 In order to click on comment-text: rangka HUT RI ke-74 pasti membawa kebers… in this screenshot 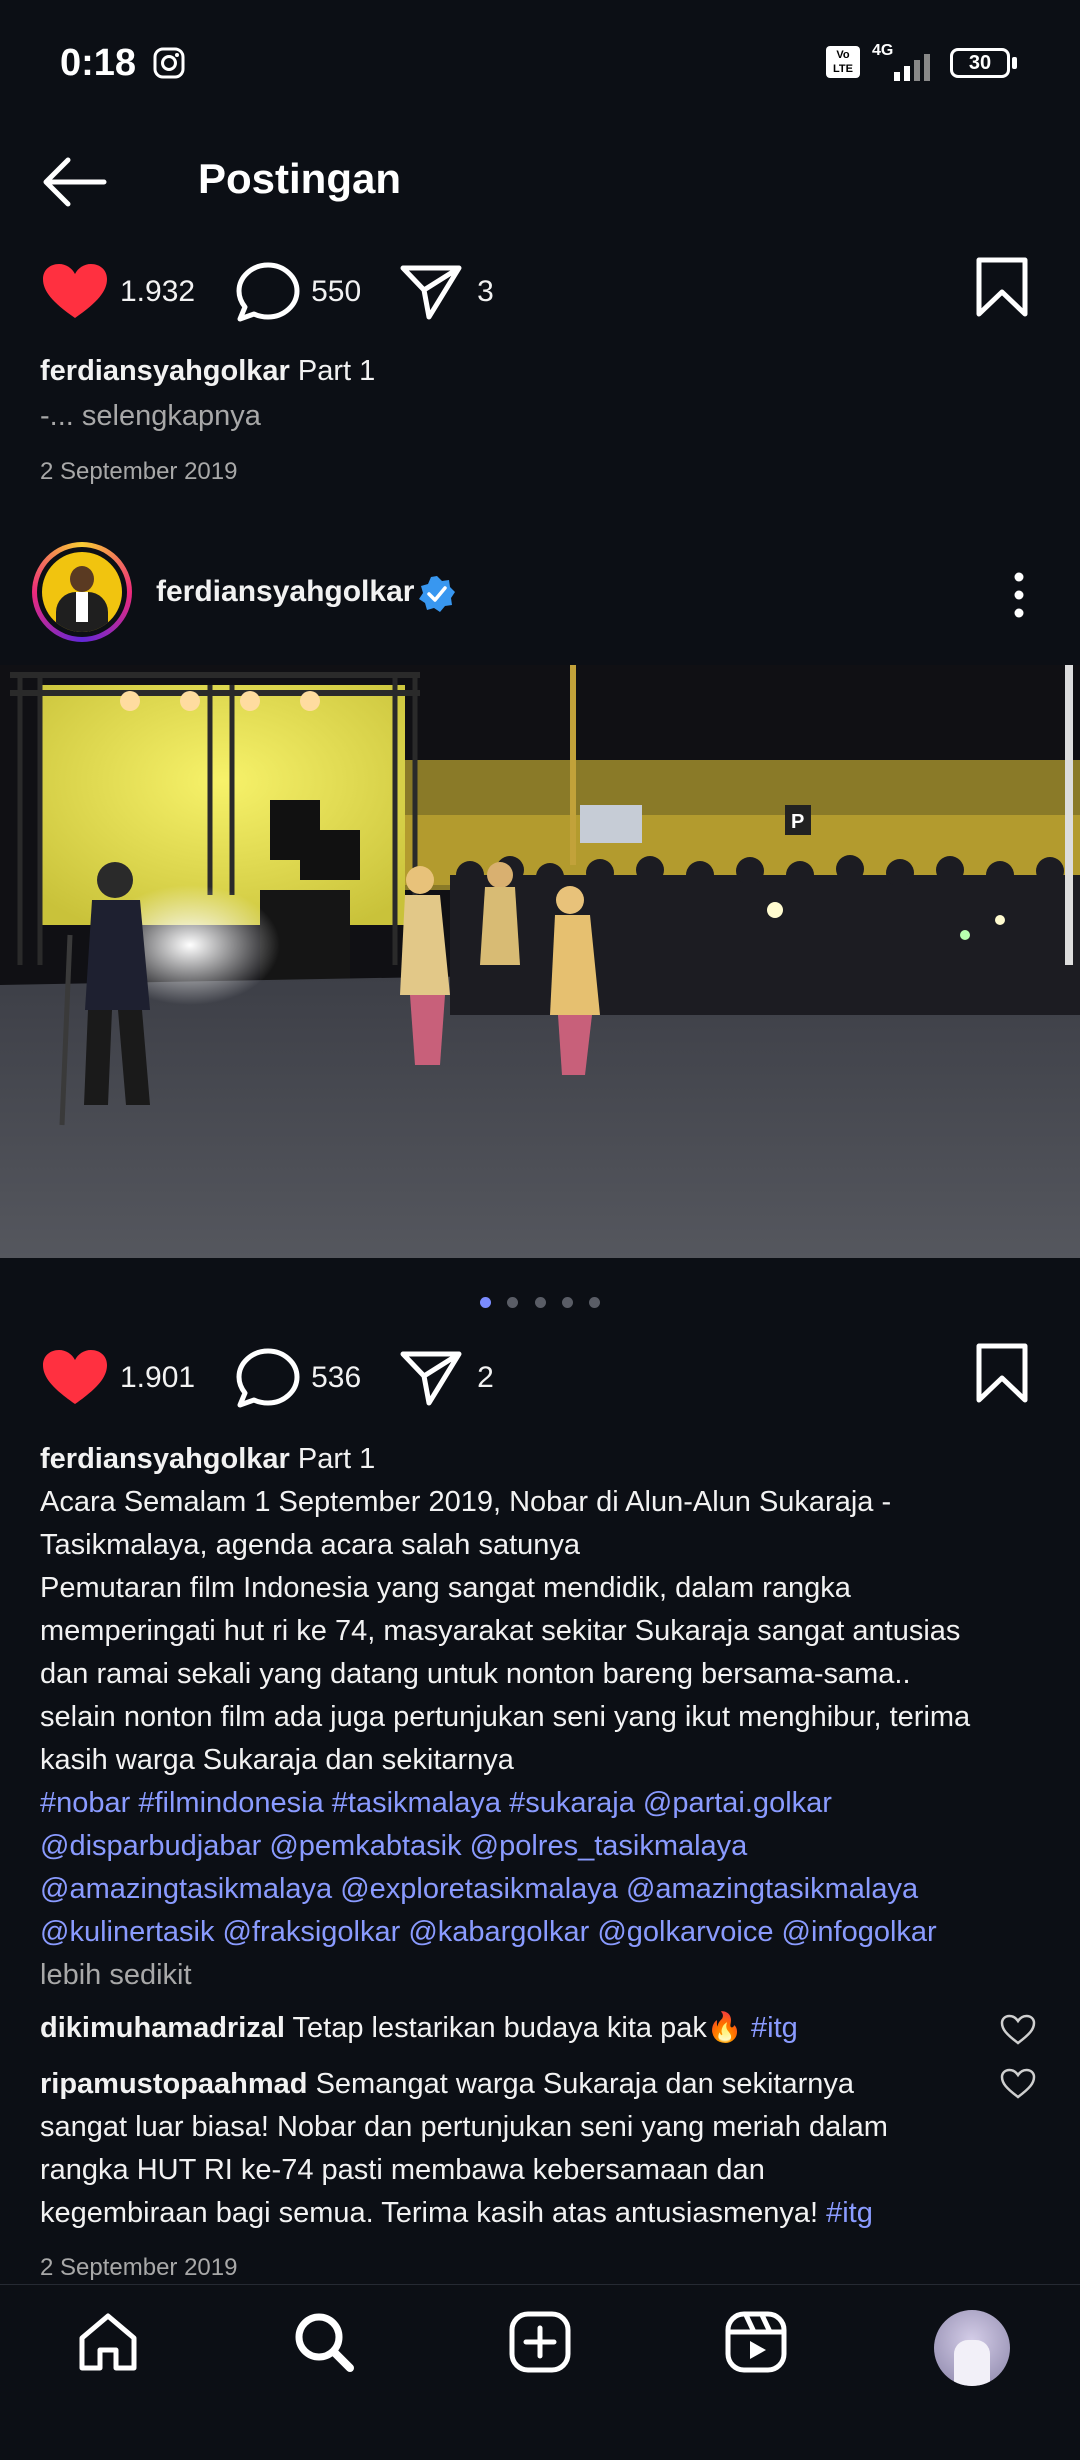, I will do `click(402, 2170)`.